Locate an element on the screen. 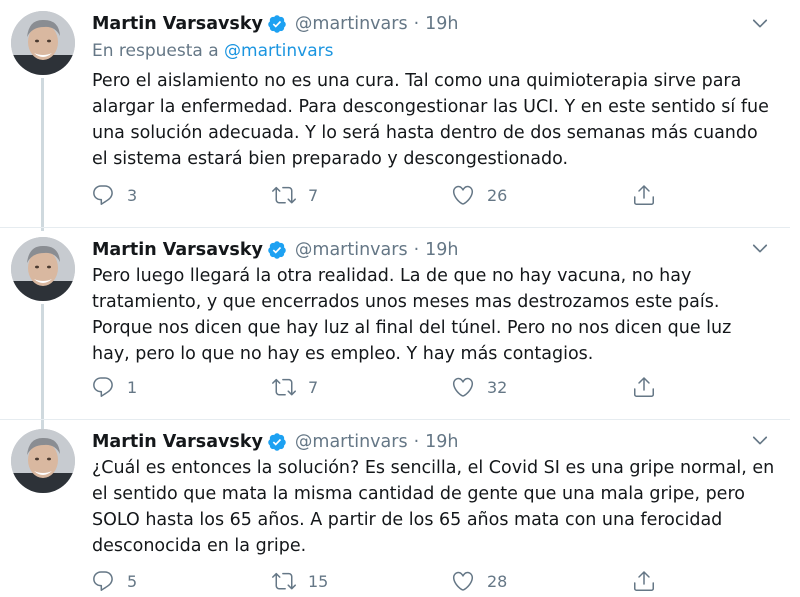  retweet-count: 15 is located at coordinates (318, 581).